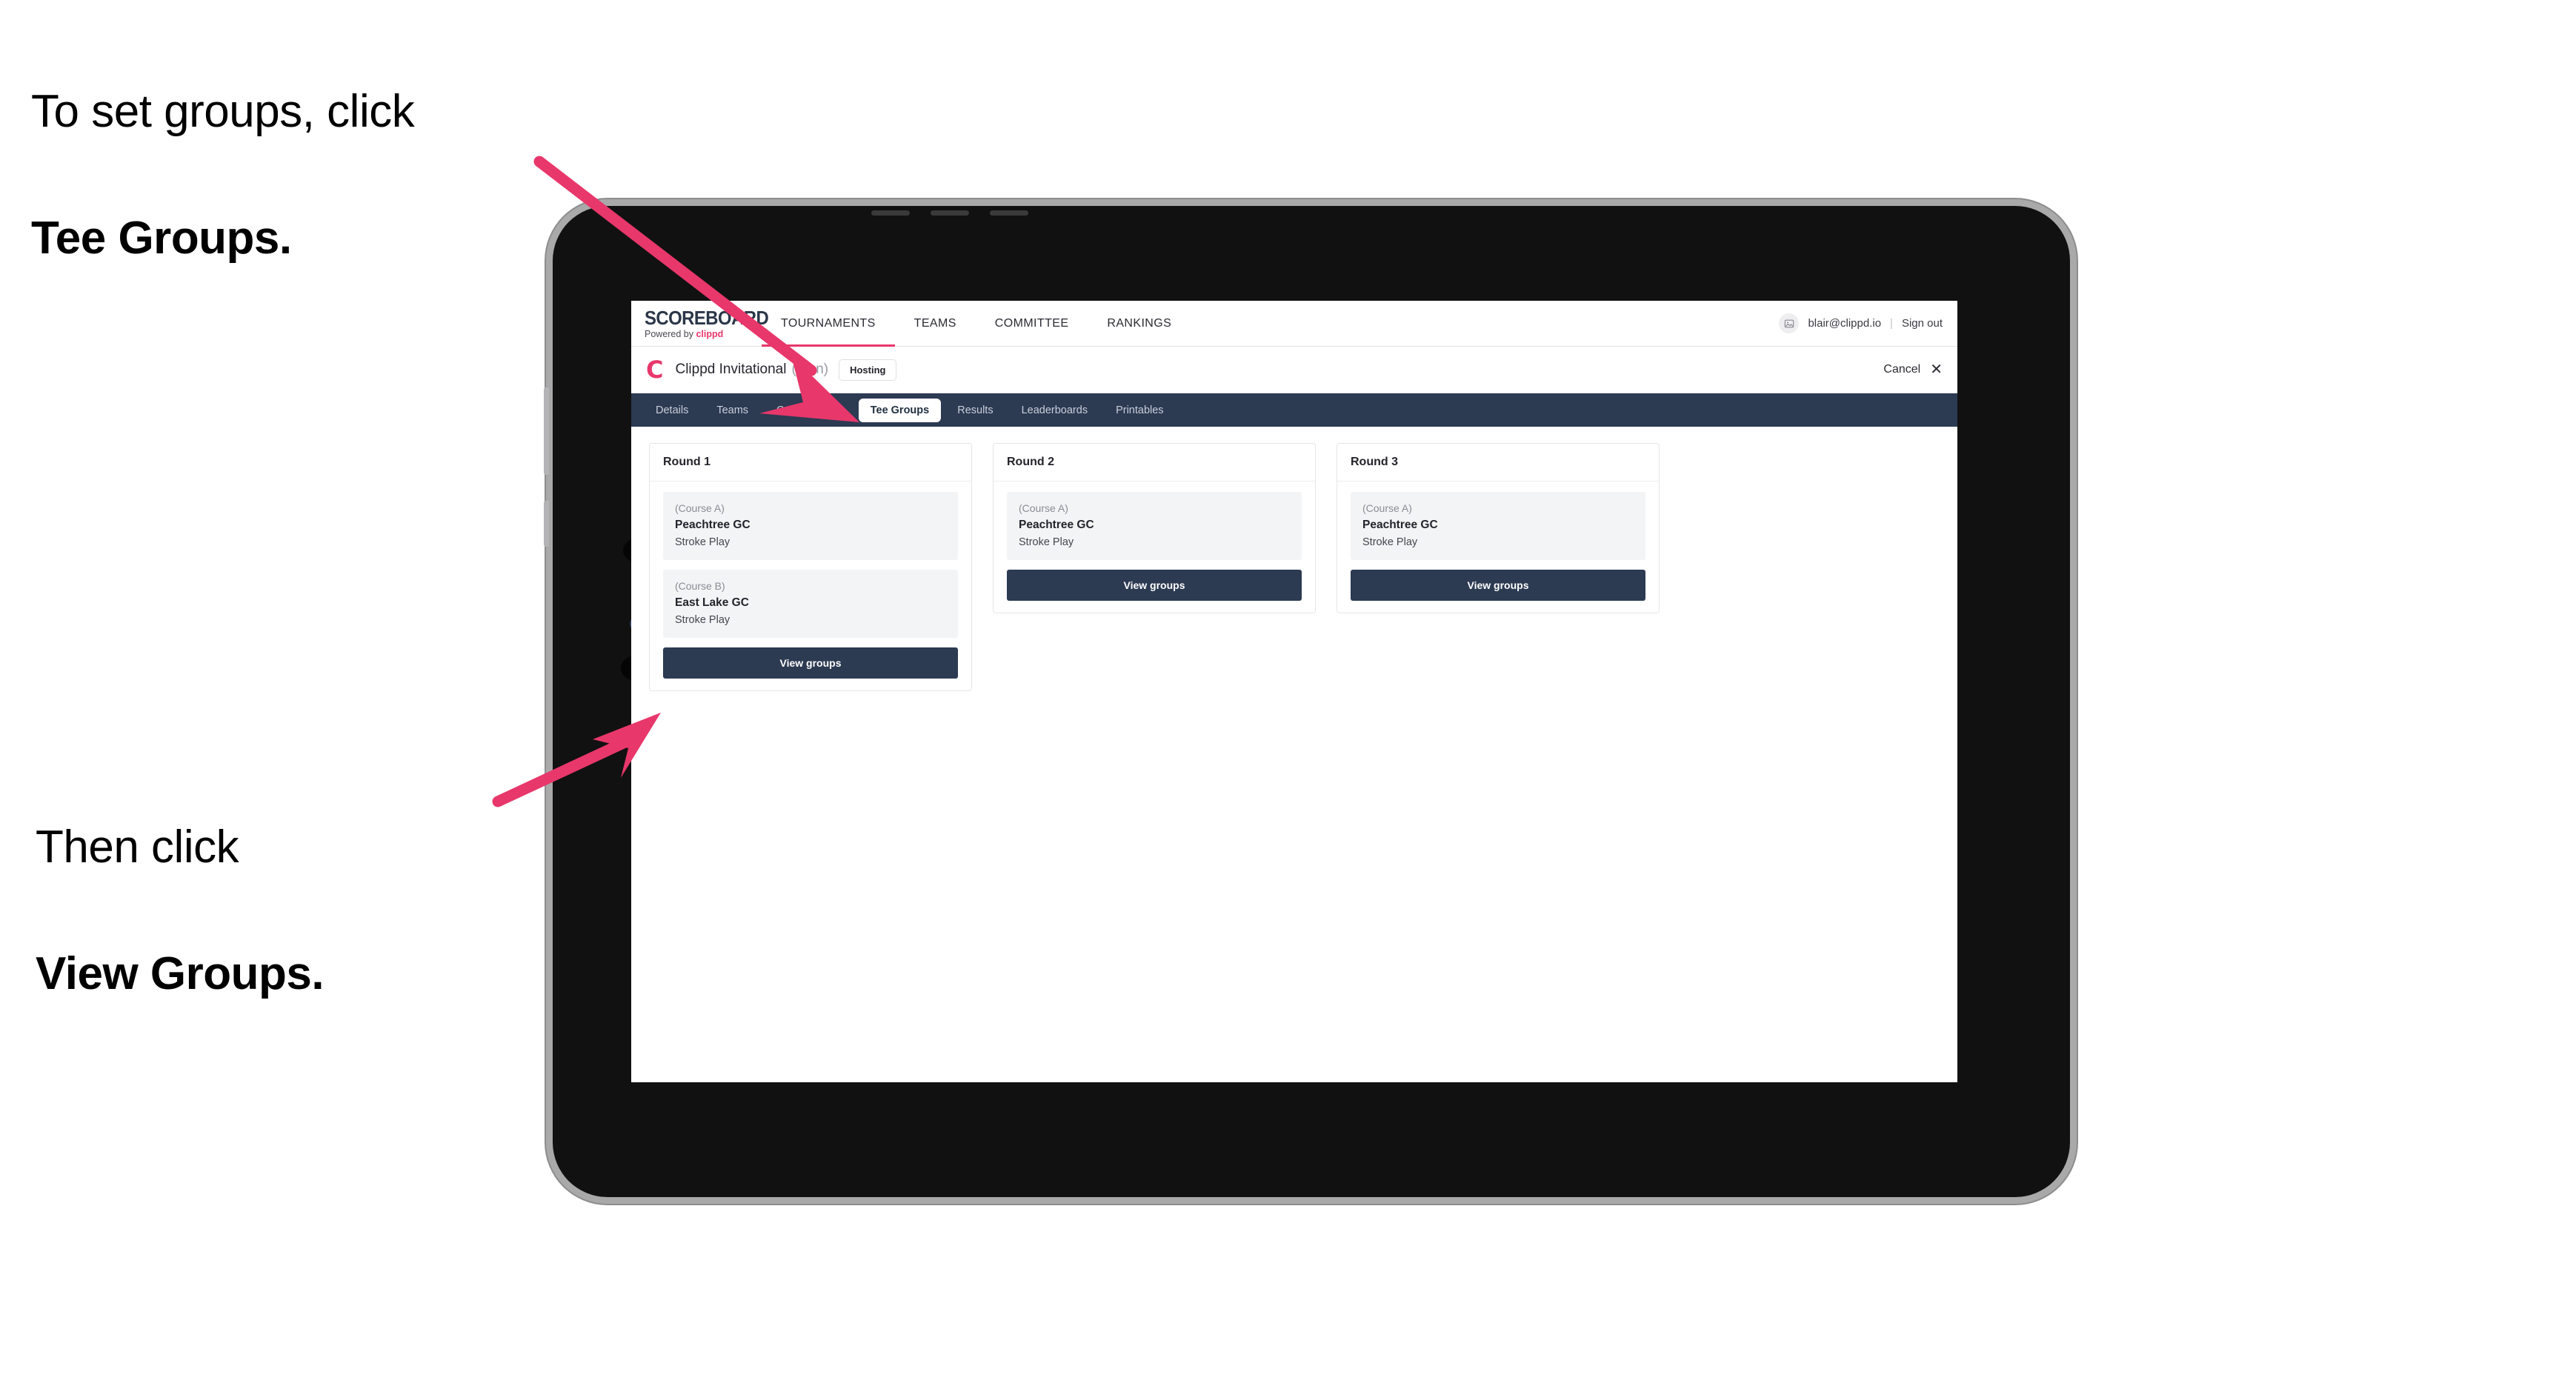 This screenshot has width=2576, height=1386. I want to click on tournament-category: (Men), so click(810, 369).